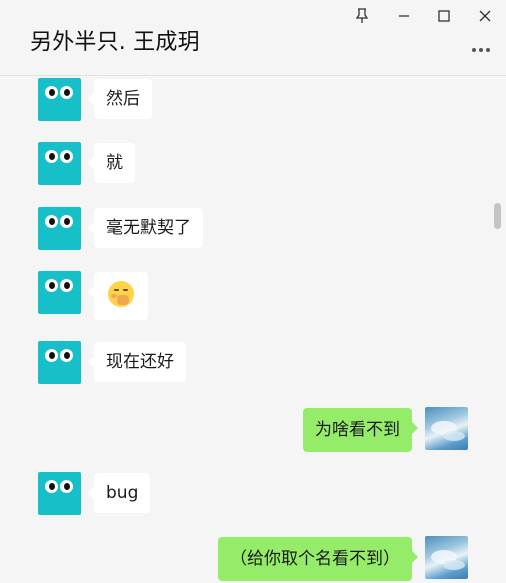 This screenshot has width=506, height=583. Describe the element at coordinates (145, 228) in the screenshot. I see `message-bubble-incoming: 毫无默契了` at that location.